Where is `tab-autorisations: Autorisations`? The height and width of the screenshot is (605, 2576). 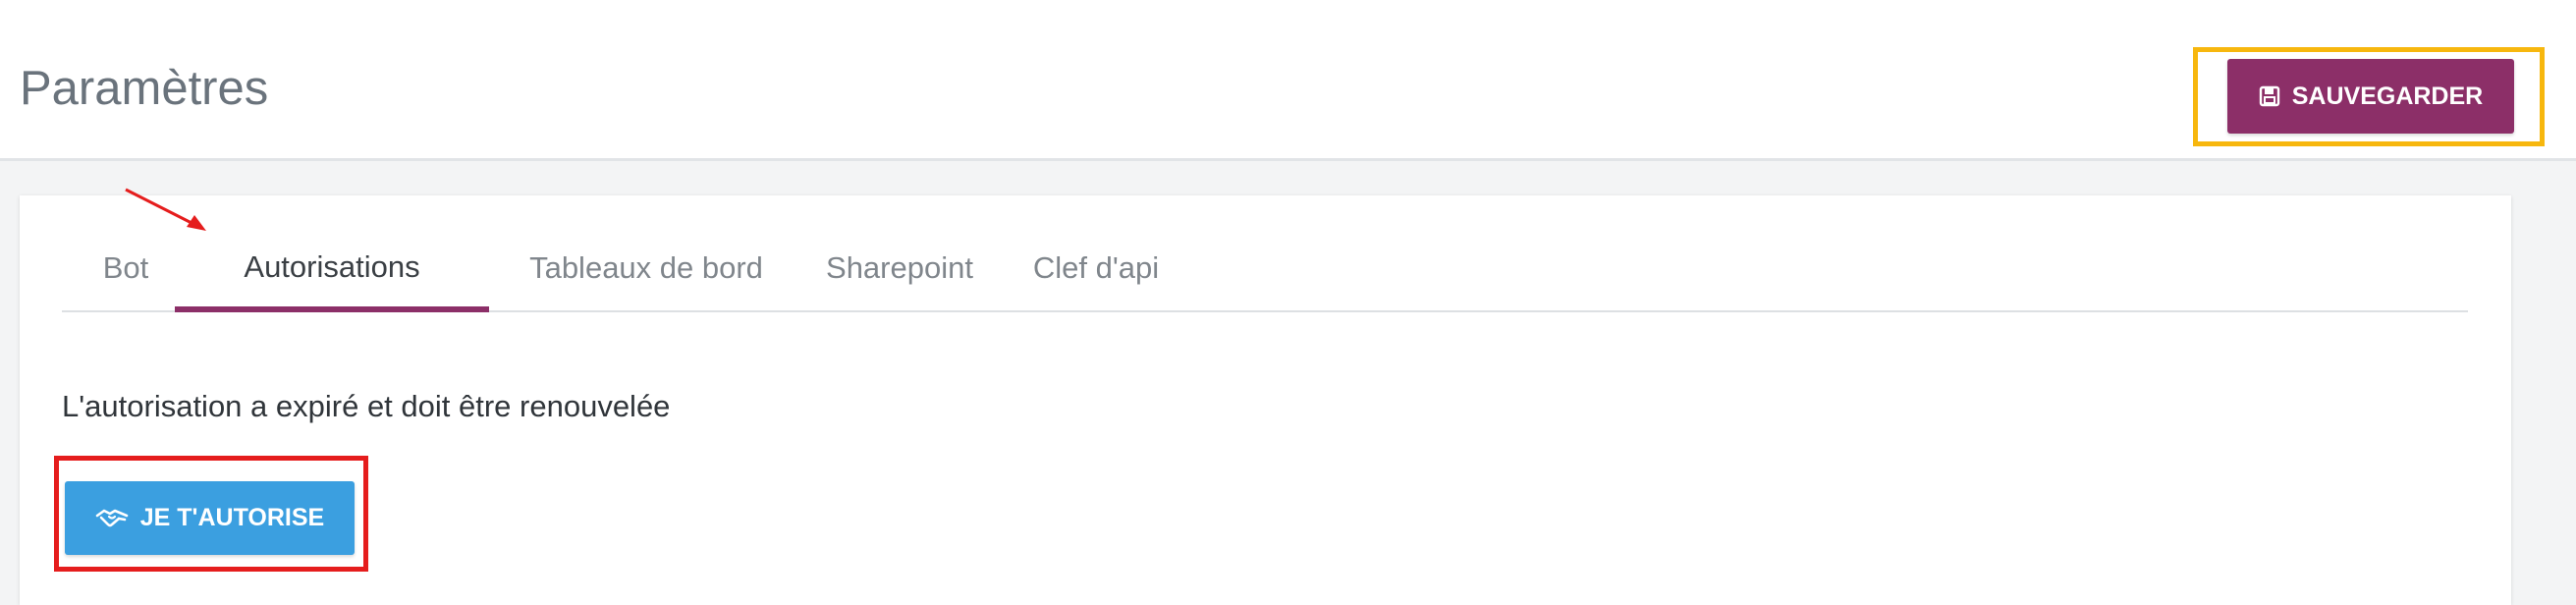 tab-autorisations: Autorisations is located at coordinates (332, 268).